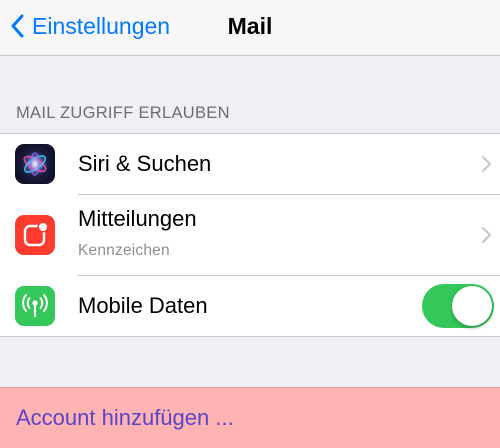 The image size is (500, 448). Describe the element at coordinates (35, 235) in the screenshot. I see `notifications-icon` at that location.